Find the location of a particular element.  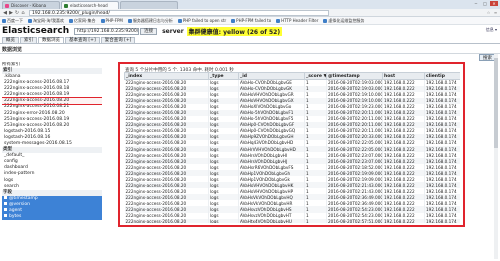

nav-tab: 基本查询 [+] is located at coordinates (82, 40).